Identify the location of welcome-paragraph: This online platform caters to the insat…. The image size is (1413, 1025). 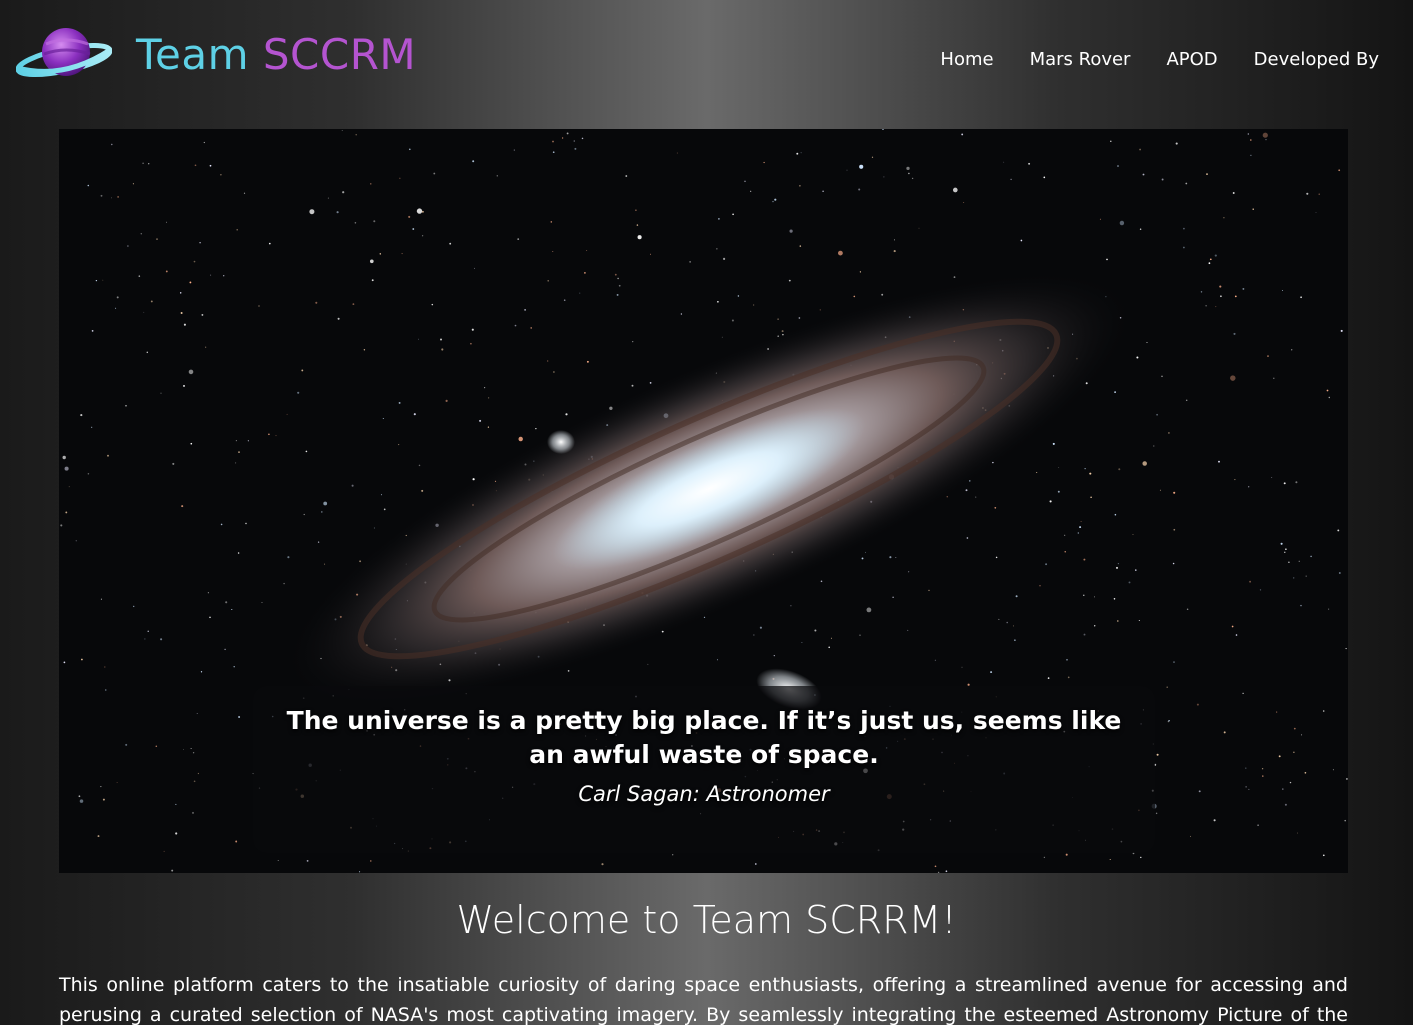
(703, 999).